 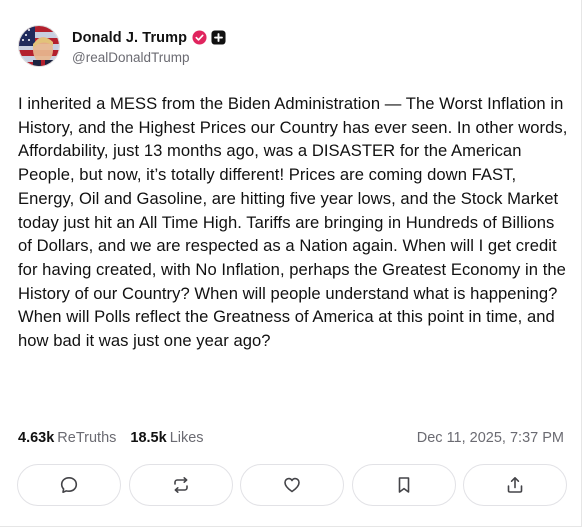 What do you see at coordinates (36, 438) in the screenshot?
I see `retruths-count: 4.63k` at bounding box center [36, 438].